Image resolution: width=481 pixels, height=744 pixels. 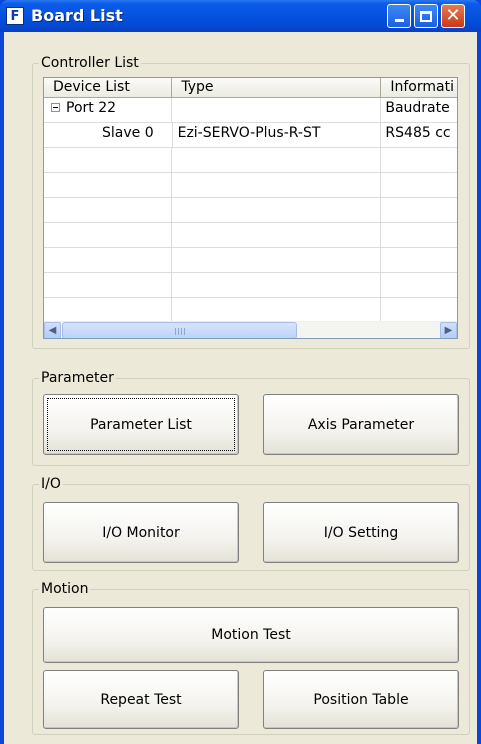 I want to click on device-cell: Port 22, so click(x=108, y=110).